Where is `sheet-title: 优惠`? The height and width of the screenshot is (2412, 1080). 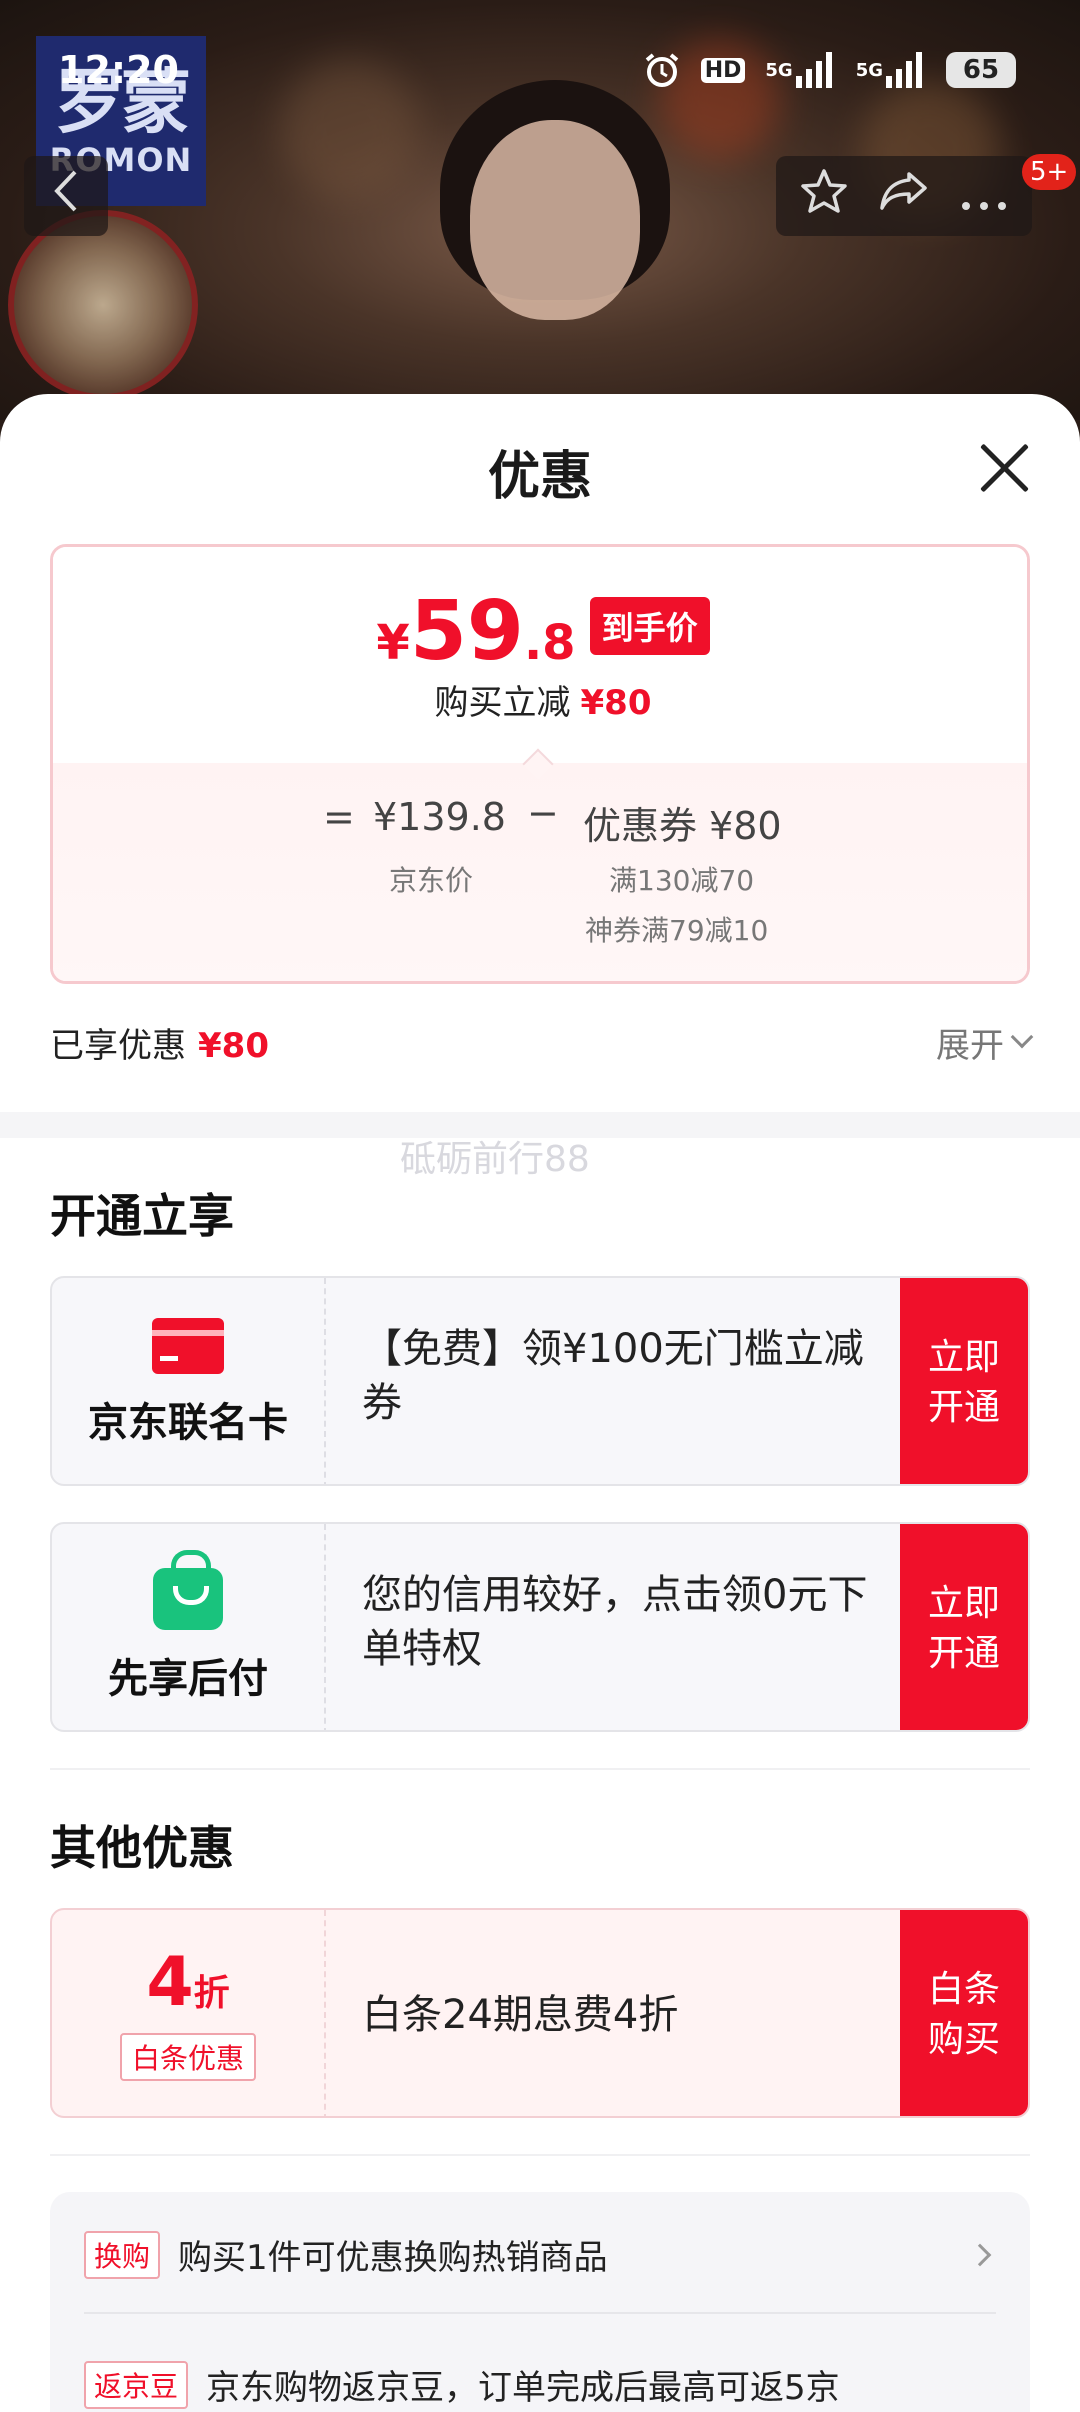 sheet-title: 优惠 is located at coordinates (539, 477).